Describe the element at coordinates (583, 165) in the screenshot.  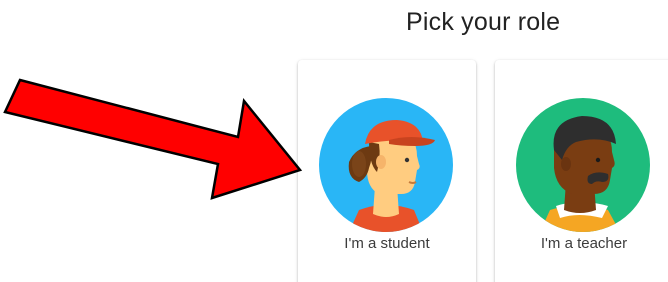
I see `teacher-avatar-icon` at that location.